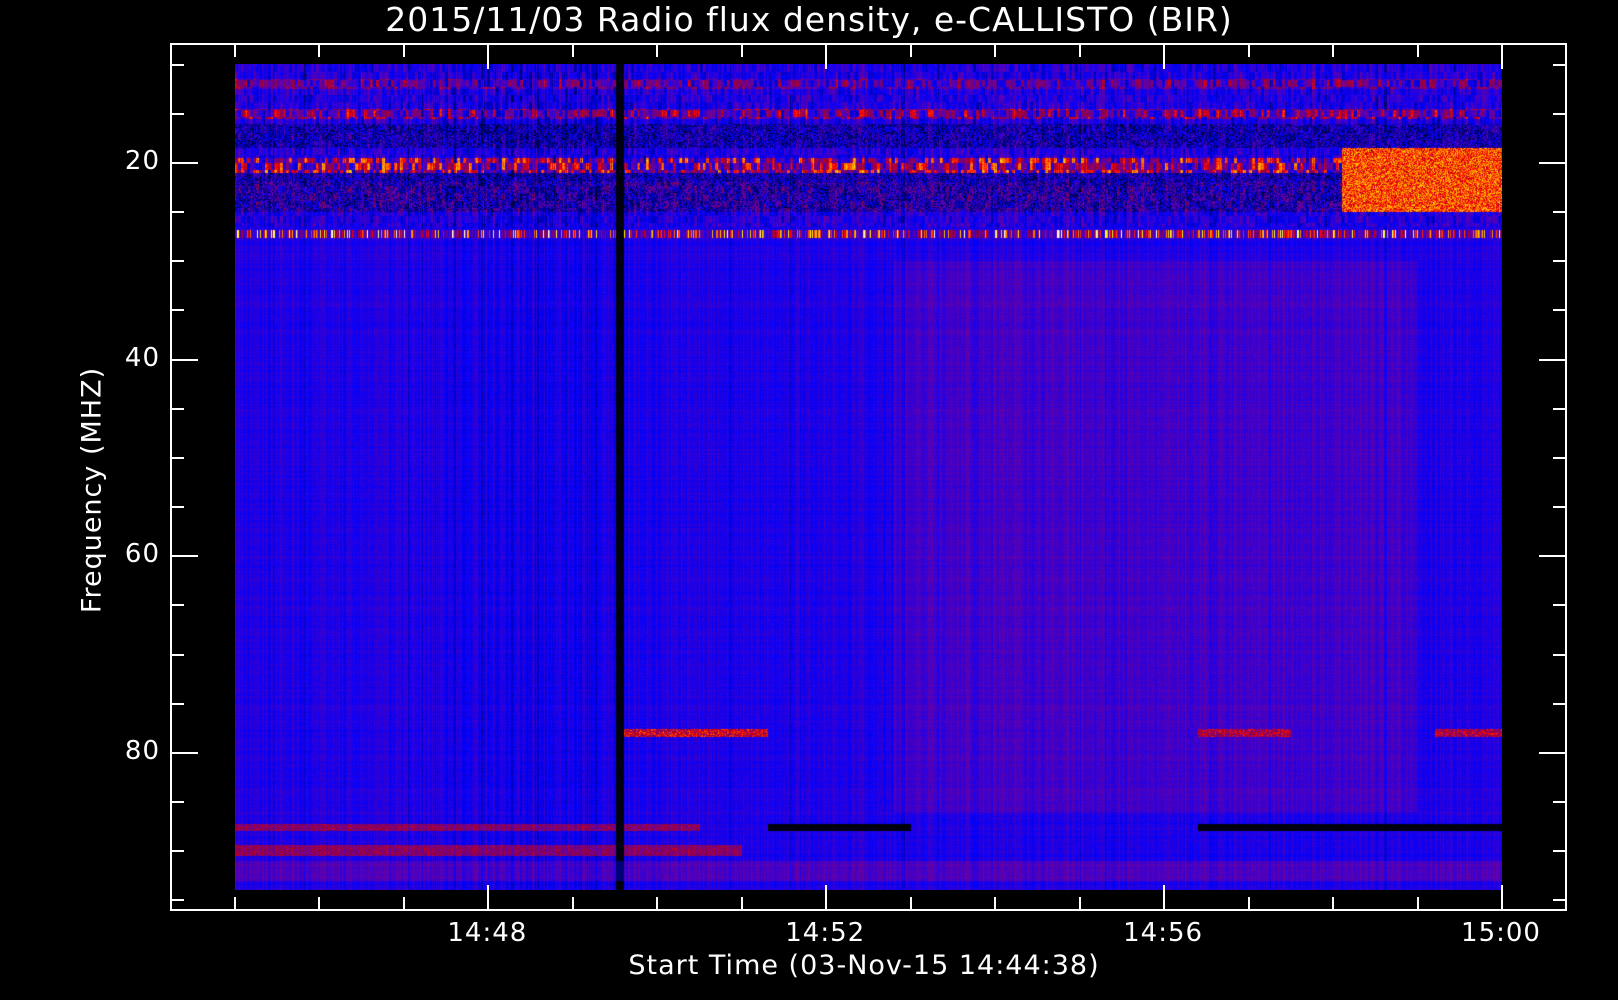 This screenshot has width=1618, height=1000. Describe the element at coordinates (142, 161) in the screenshot. I see `y-tick-label: 20` at that location.